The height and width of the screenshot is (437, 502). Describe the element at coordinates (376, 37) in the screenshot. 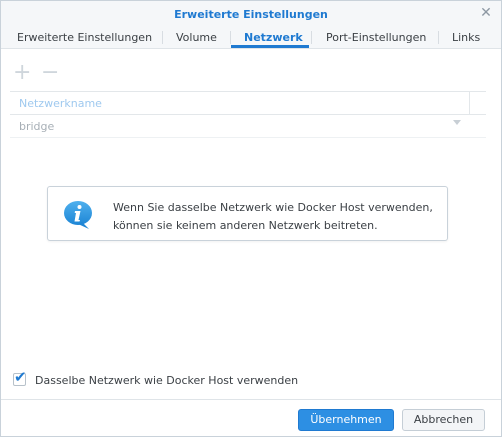

I see `tab-port-einstellungen: Port-Einstellungen` at that location.